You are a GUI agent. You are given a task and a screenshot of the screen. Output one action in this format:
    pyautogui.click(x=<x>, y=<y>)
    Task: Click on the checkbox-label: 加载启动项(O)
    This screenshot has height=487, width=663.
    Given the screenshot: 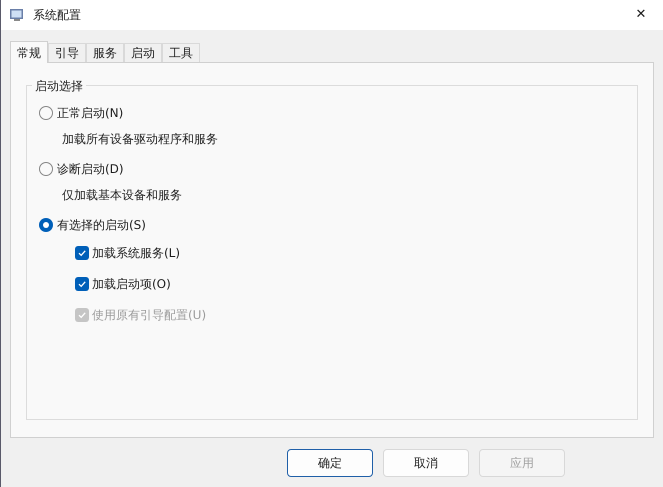 What is the action you would take?
    pyautogui.click(x=131, y=284)
    